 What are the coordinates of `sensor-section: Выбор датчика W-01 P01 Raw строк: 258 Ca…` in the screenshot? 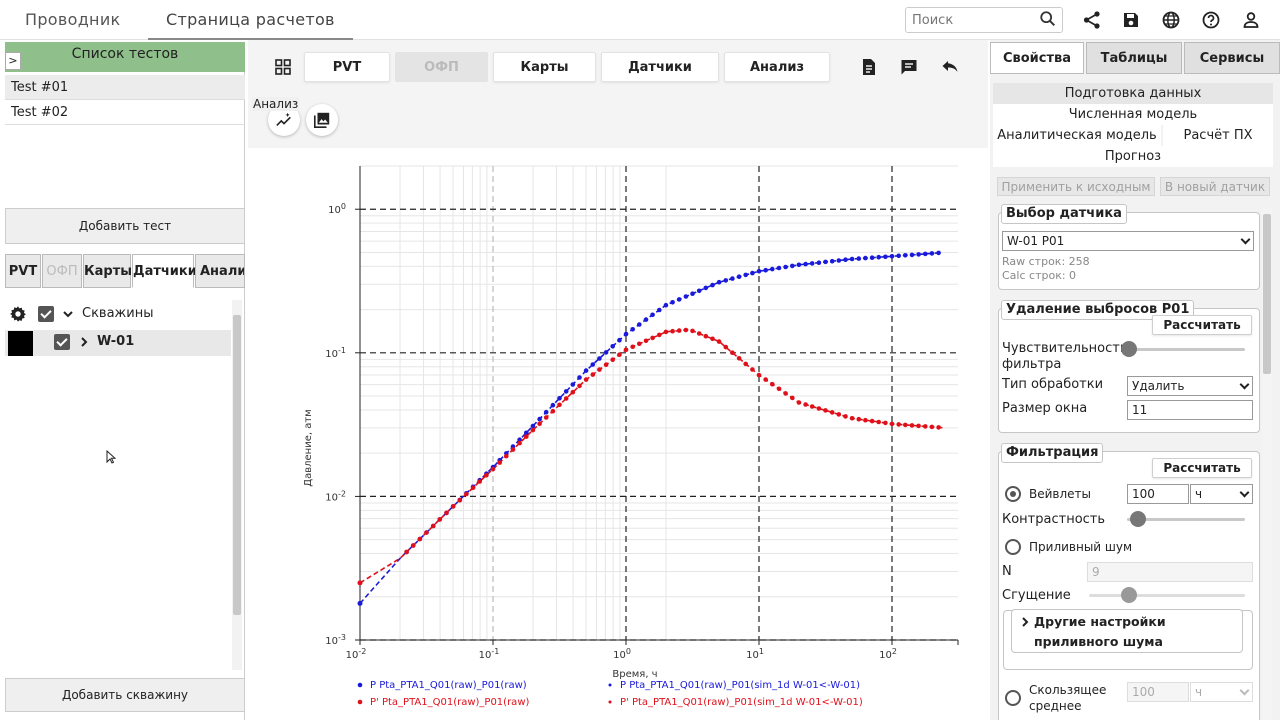 It's located at (1129, 247).